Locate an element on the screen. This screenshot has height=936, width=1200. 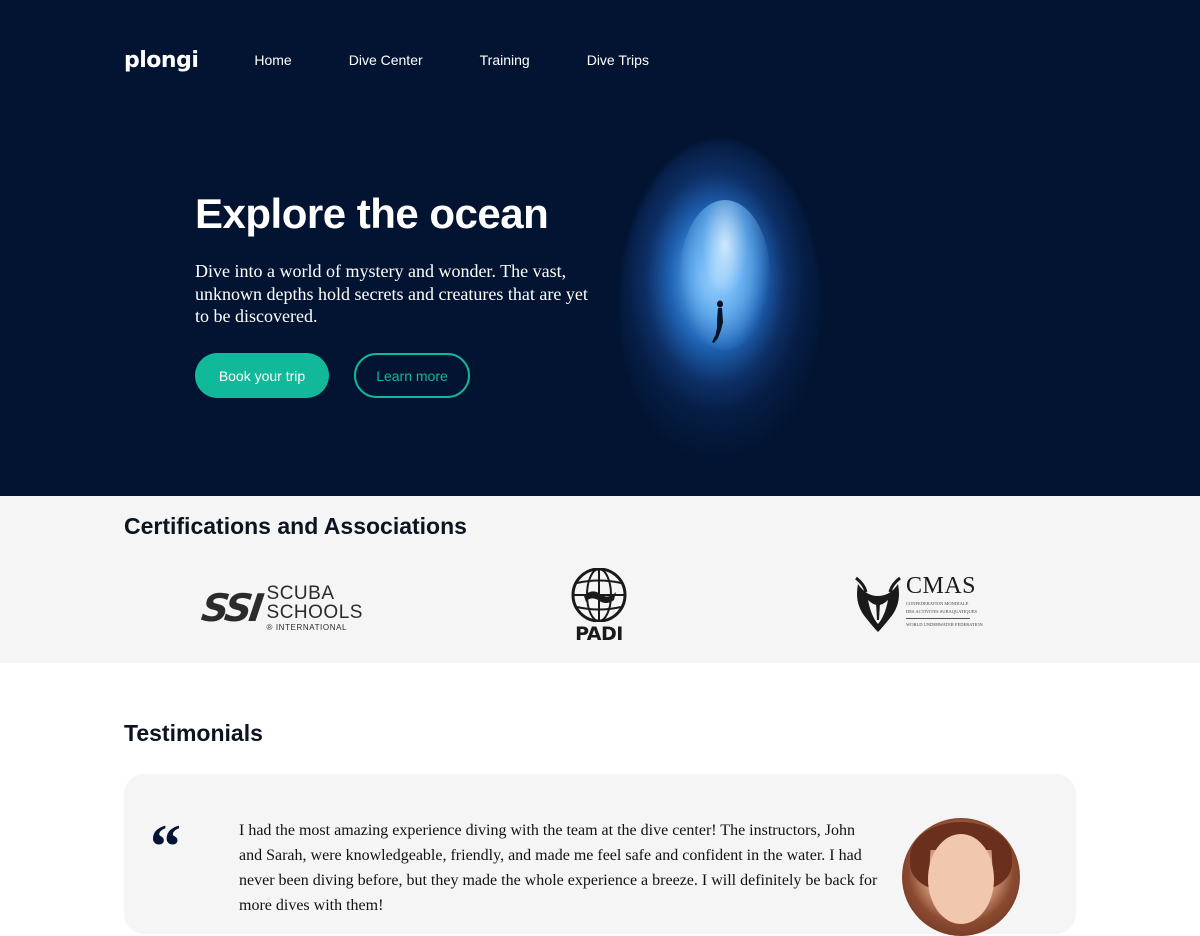
book-trip-button: Book your trip is located at coordinates (262, 375).